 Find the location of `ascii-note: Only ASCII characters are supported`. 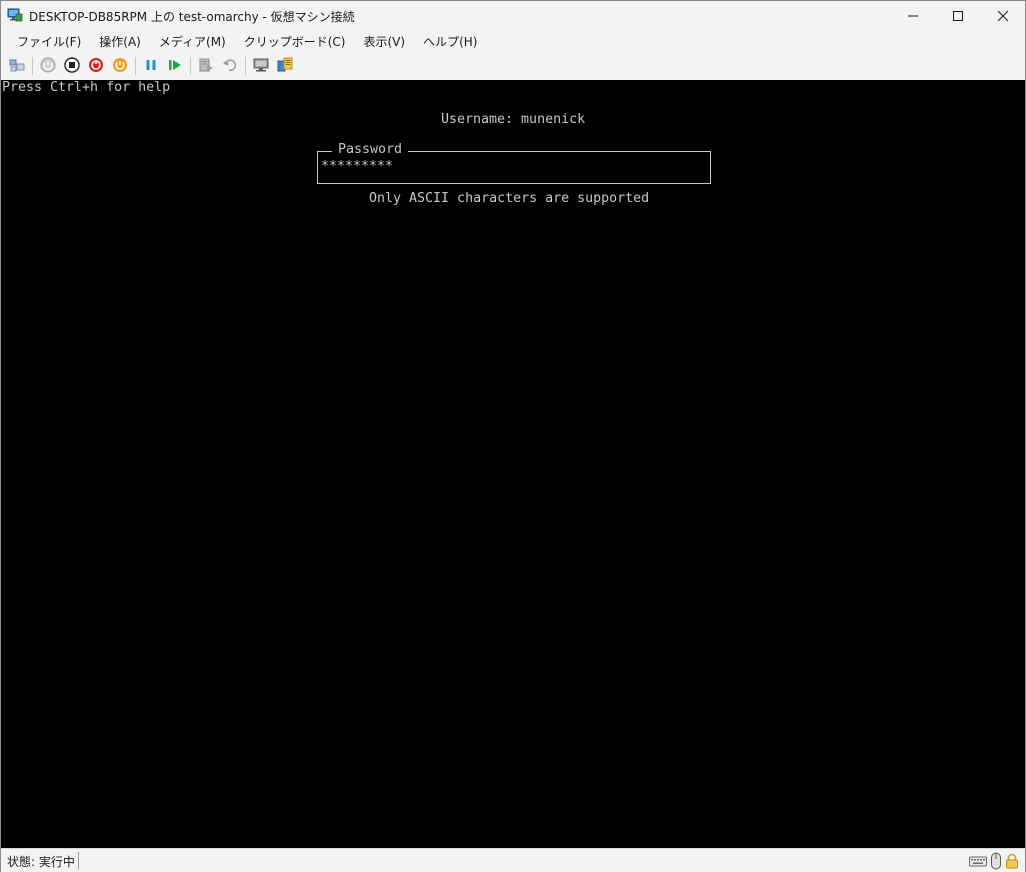

ascii-note: Only ASCII characters are supported is located at coordinates (509, 198).